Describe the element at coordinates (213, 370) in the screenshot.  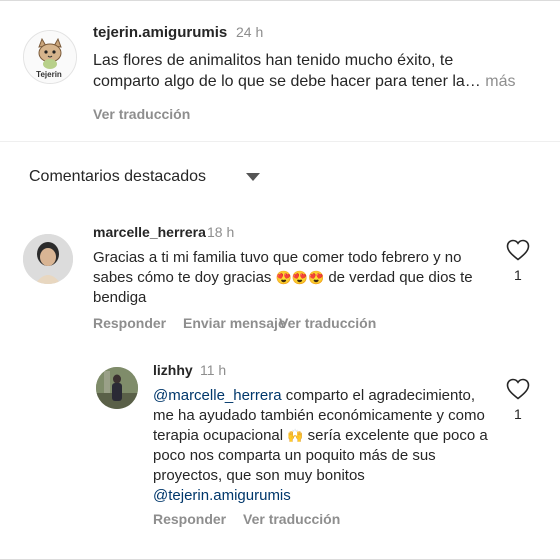
I see `reply-timestamp: 11 h` at that location.